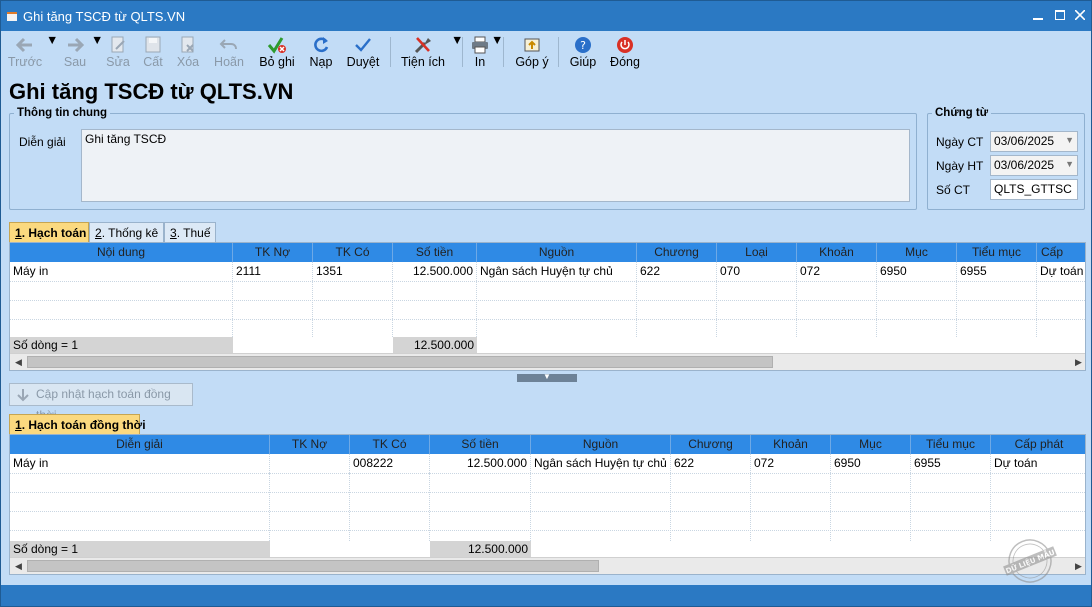  What do you see at coordinates (1079, 16) in the screenshot?
I see `window-close-button` at bounding box center [1079, 16].